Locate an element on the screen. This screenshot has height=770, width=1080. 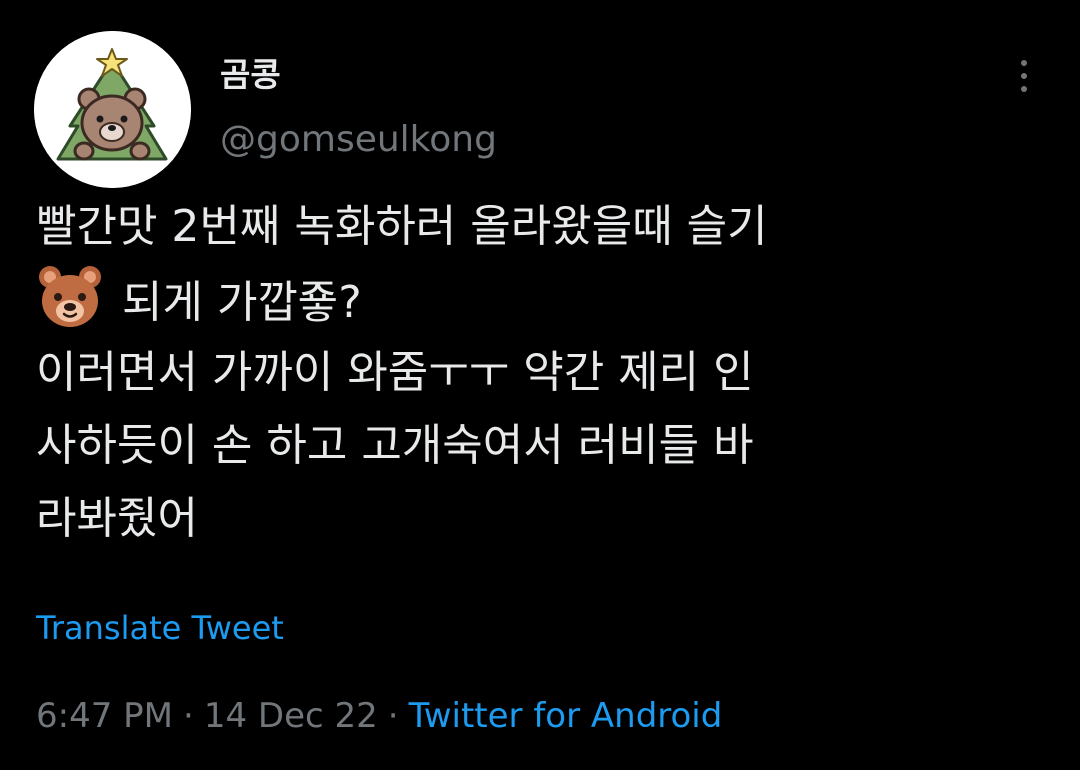
tweet-text-line: 되게 가깝죻? is located at coordinates (541, 299).